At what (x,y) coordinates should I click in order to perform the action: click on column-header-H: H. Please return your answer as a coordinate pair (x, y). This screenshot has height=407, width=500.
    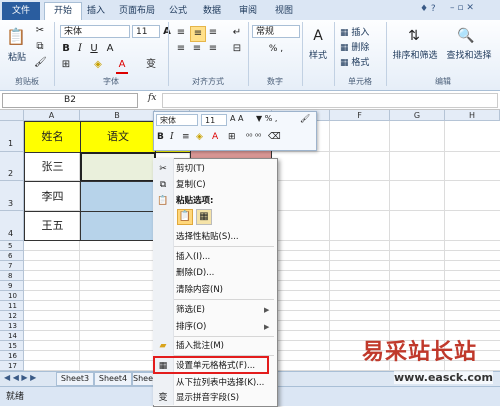
    Looking at the image, I should click on (472, 115).